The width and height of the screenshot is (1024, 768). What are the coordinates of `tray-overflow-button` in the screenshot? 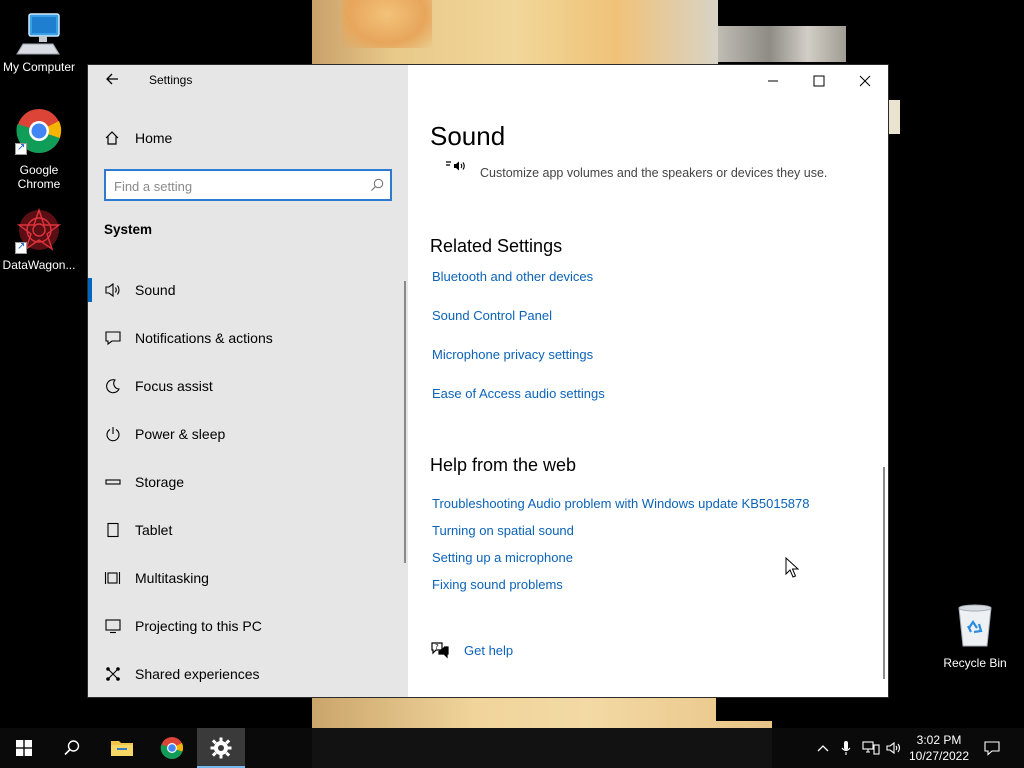 It's located at (823, 748).